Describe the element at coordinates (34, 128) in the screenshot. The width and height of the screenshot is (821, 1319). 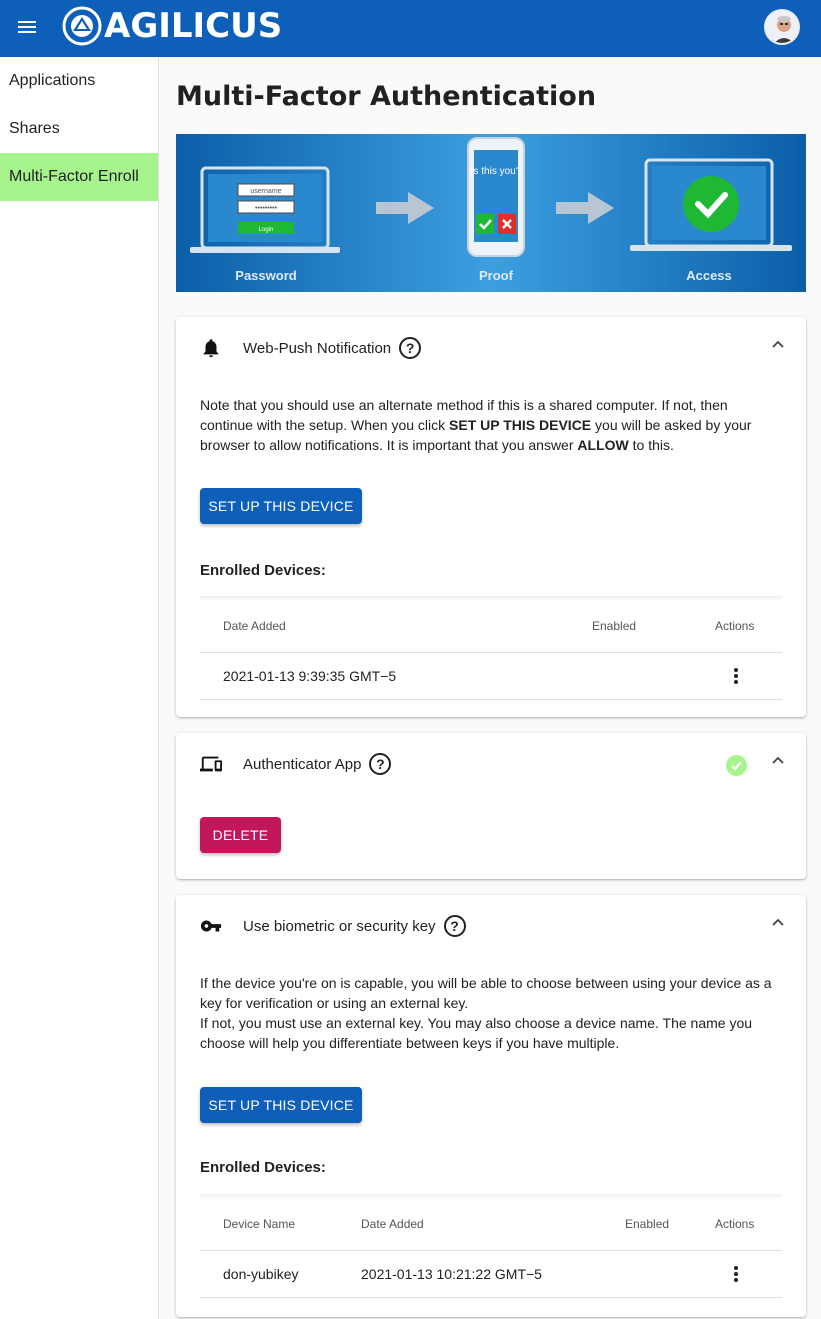
I see `sidebar-item-label: Shares` at that location.